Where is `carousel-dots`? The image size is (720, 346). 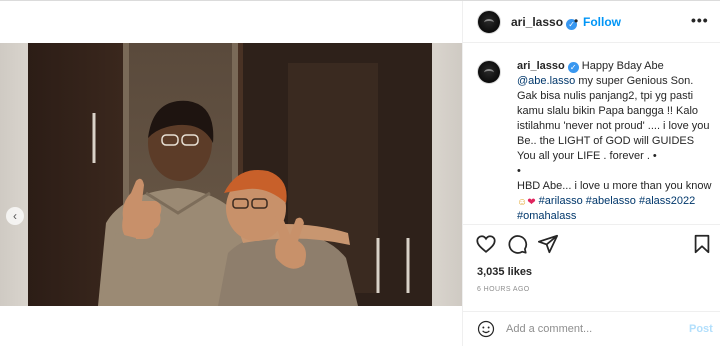 carousel-dots is located at coordinates (226, 334).